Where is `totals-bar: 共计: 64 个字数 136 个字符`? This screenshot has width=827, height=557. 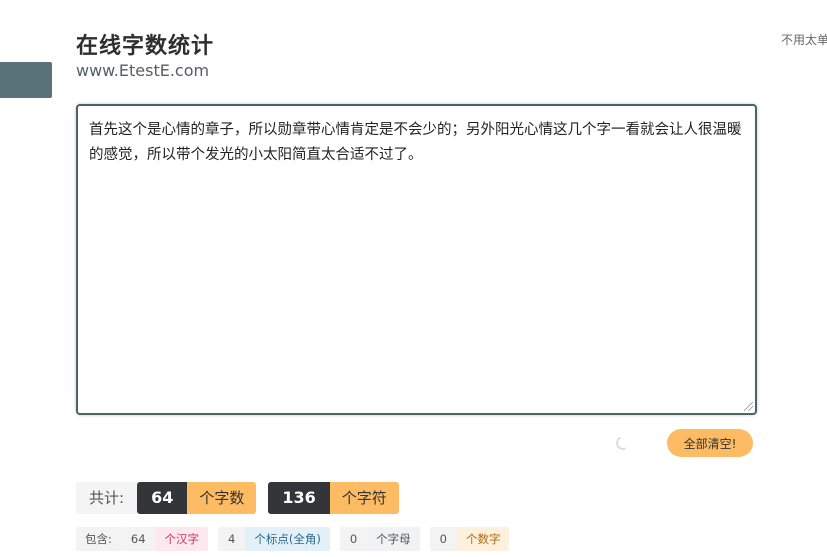
totals-bar: 共计: 64 个字数 136 个字符 is located at coordinates (243, 498).